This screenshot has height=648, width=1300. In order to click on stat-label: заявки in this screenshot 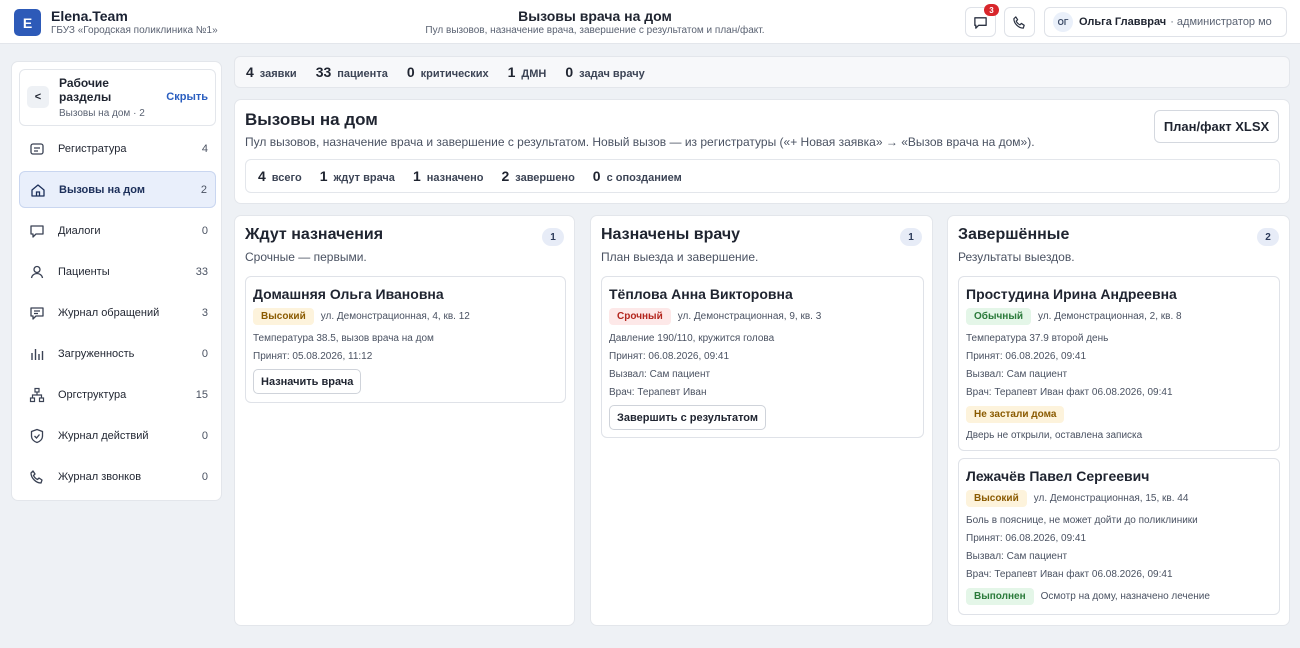, I will do `click(278, 74)`.